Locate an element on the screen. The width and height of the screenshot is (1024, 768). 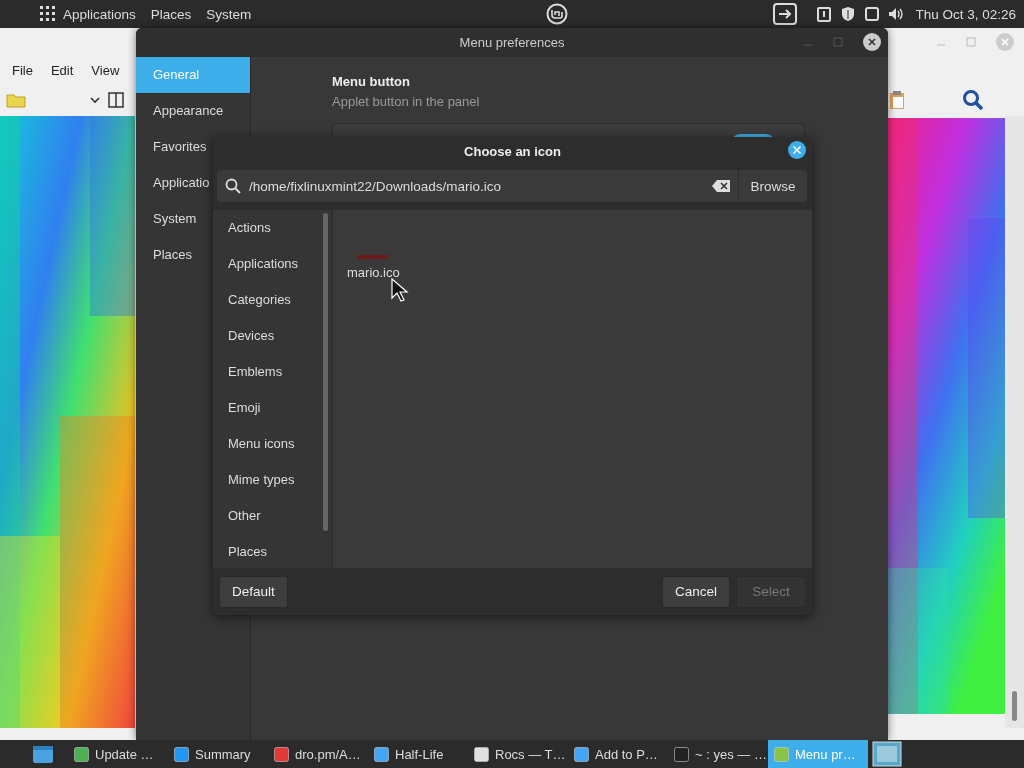
dialog-button: Cancel is located at coordinates (695, 591).